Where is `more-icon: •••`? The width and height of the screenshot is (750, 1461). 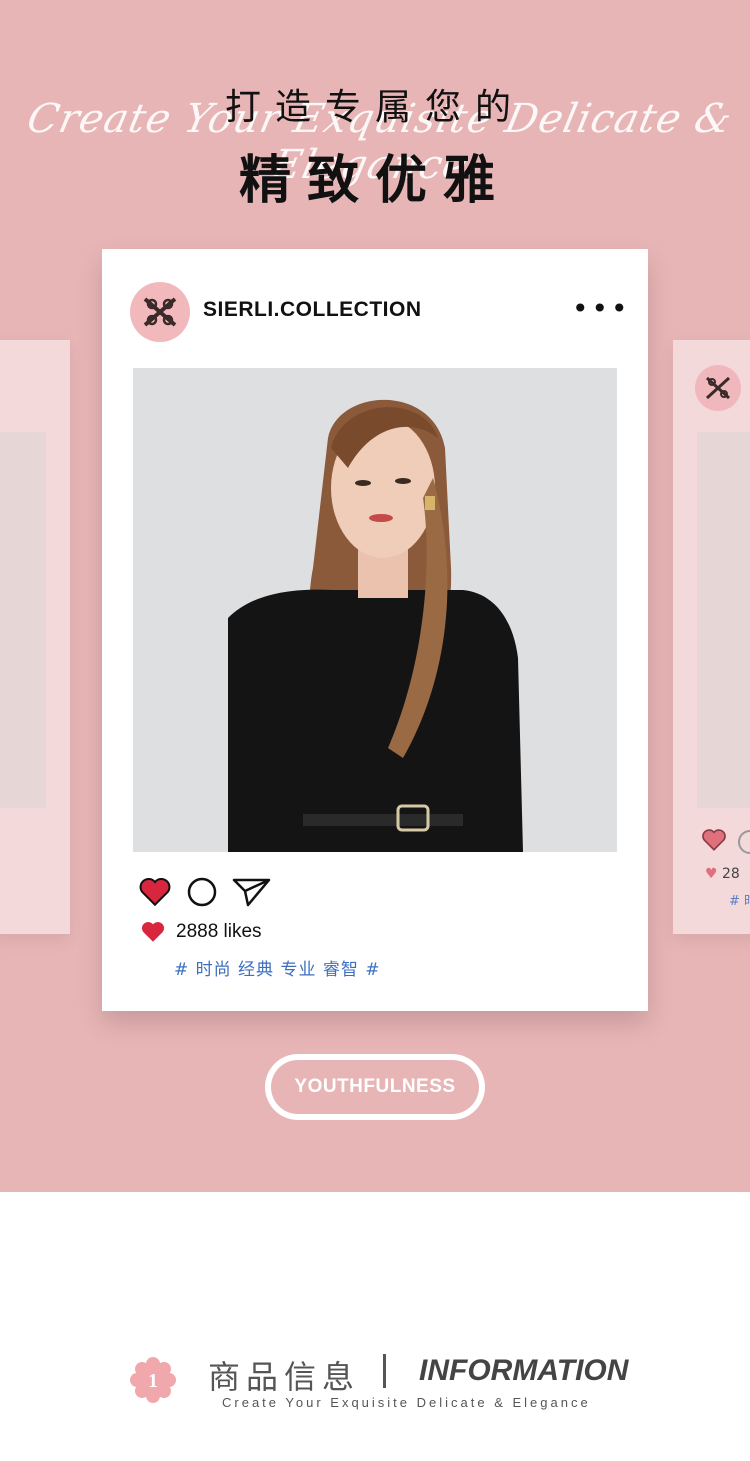
more-icon: ••• is located at coordinates (601, 308).